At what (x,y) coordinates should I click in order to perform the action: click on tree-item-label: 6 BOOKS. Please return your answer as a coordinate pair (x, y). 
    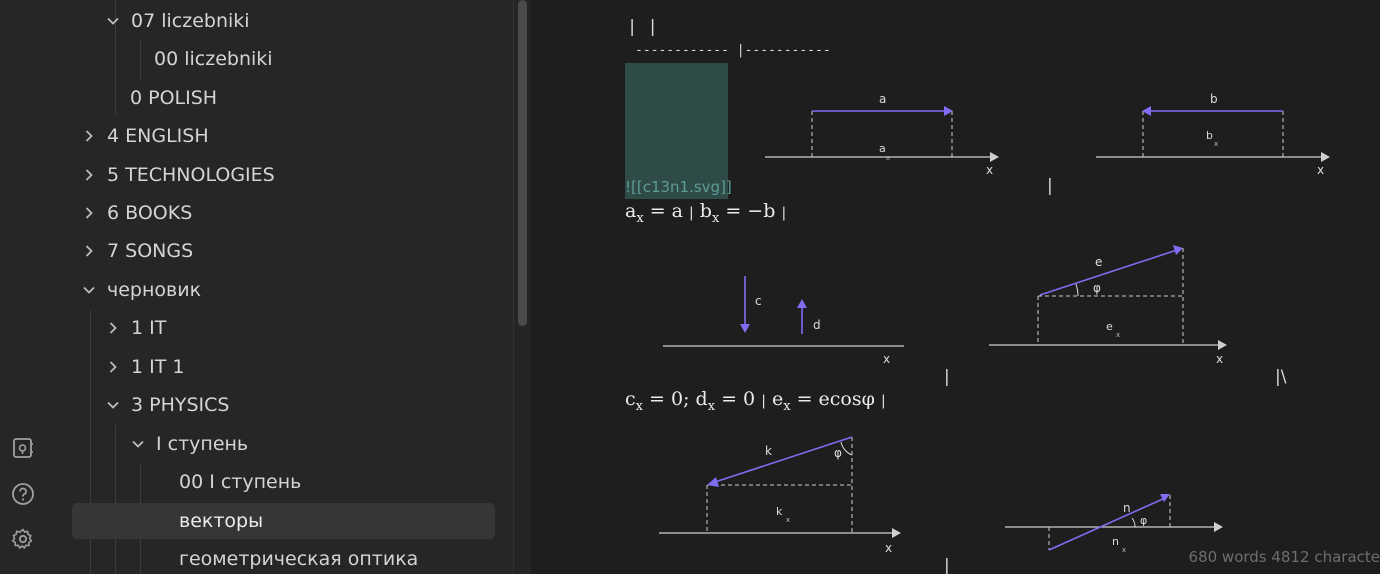
    Looking at the image, I should click on (150, 213).